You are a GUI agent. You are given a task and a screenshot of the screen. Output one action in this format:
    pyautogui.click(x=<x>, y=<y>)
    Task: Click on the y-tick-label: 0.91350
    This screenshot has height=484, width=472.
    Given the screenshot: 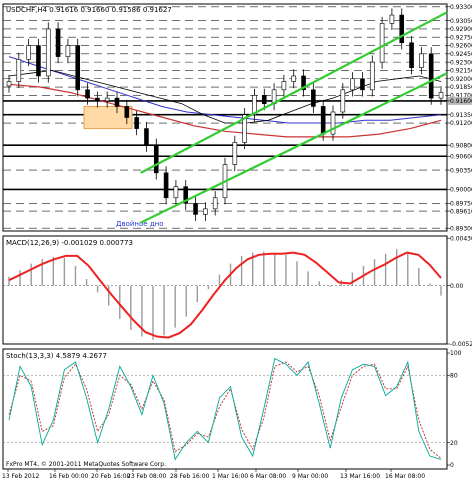 What is the action you would take?
    pyautogui.click(x=461, y=115)
    